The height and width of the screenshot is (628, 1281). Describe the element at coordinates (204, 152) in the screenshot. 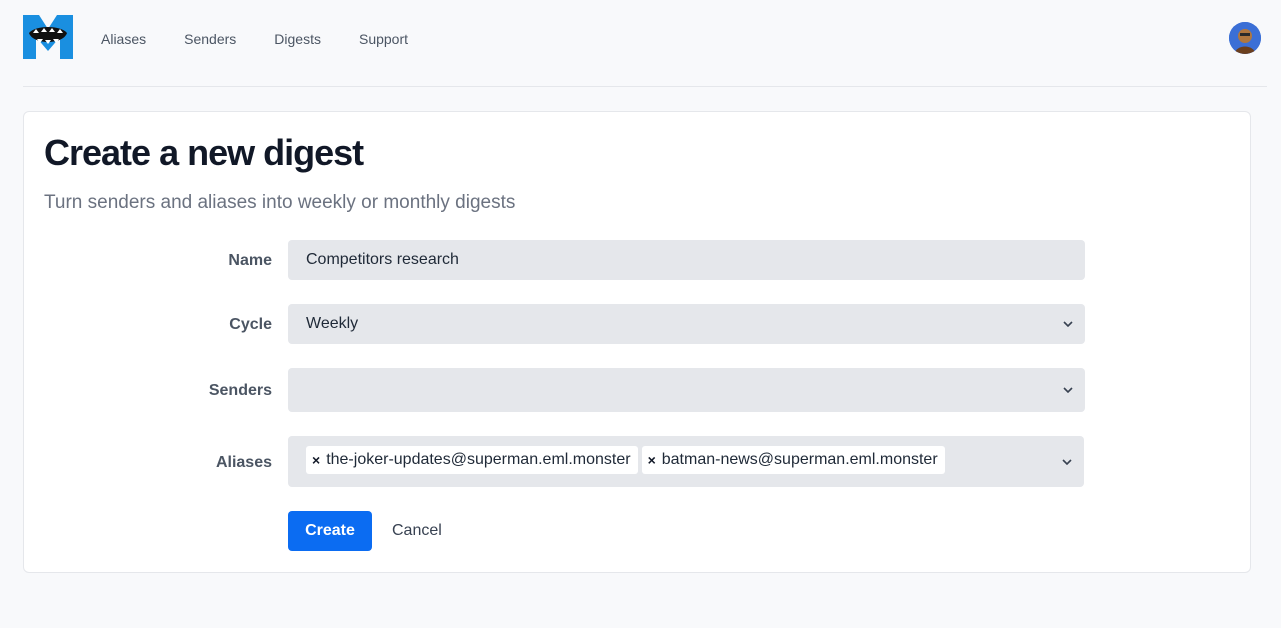

I see `page-title: Create a new digest` at that location.